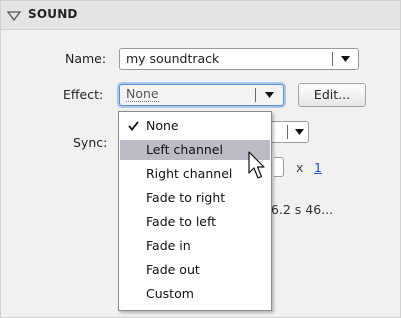  I want to click on menu-item-label: Fade out, so click(173, 269).